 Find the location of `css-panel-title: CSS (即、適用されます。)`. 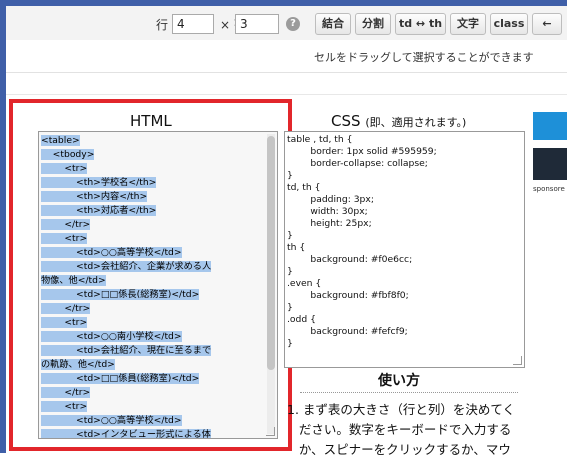

css-panel-title: CSS (即、適用されます。) is located at coordinates (398, 121).